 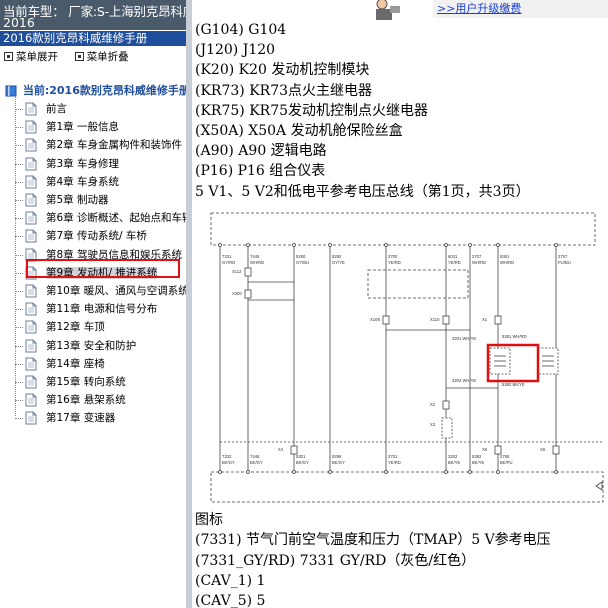 I want to click on tree-item-label: 第1章 一般信息, so click(x=83, y=127).